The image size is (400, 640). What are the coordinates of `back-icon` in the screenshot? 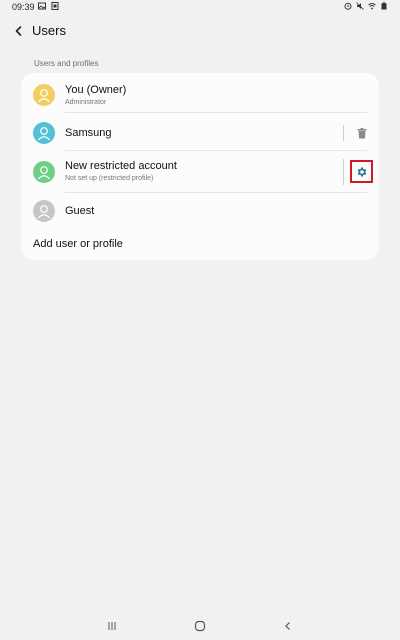 It's located at (287, 626).